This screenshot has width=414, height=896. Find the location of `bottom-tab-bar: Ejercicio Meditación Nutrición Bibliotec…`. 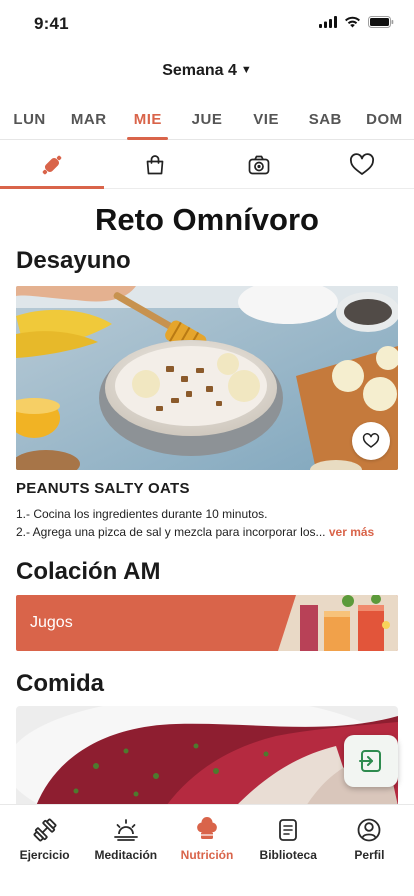

bottom-tab-bar: Ejercicio Meditación Nutrición Bibliotec… is located at coordinates (207, 850).